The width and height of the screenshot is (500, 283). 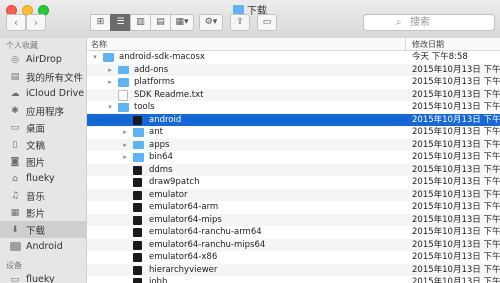 I want to click on name-column-header: 名称, so click(x=99, y=44).